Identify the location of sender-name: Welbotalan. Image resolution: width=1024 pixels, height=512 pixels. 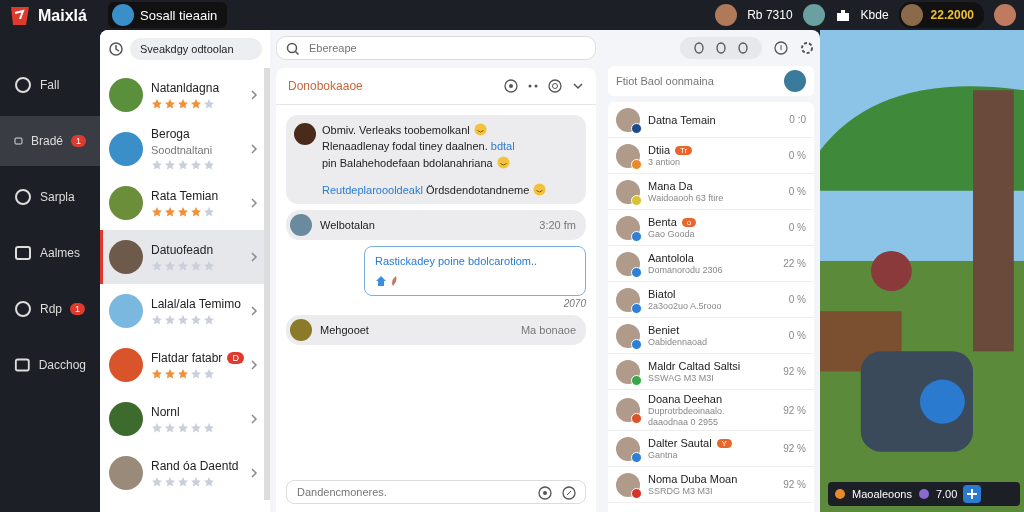
(348, 225).